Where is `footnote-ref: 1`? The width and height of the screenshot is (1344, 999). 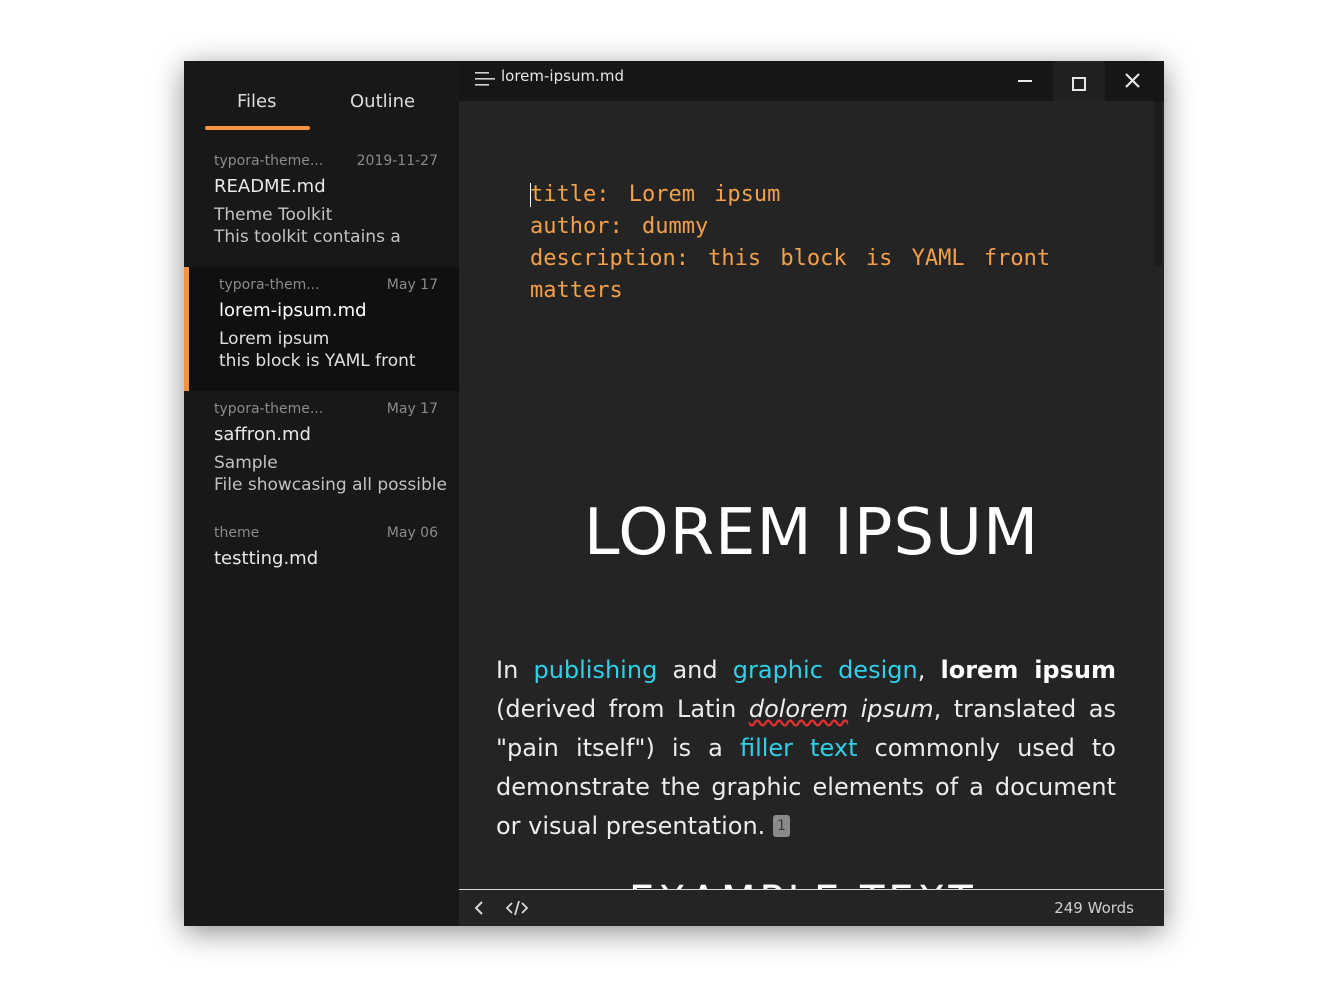 footnote-ref: 1 is located at coordinates (781, 826).